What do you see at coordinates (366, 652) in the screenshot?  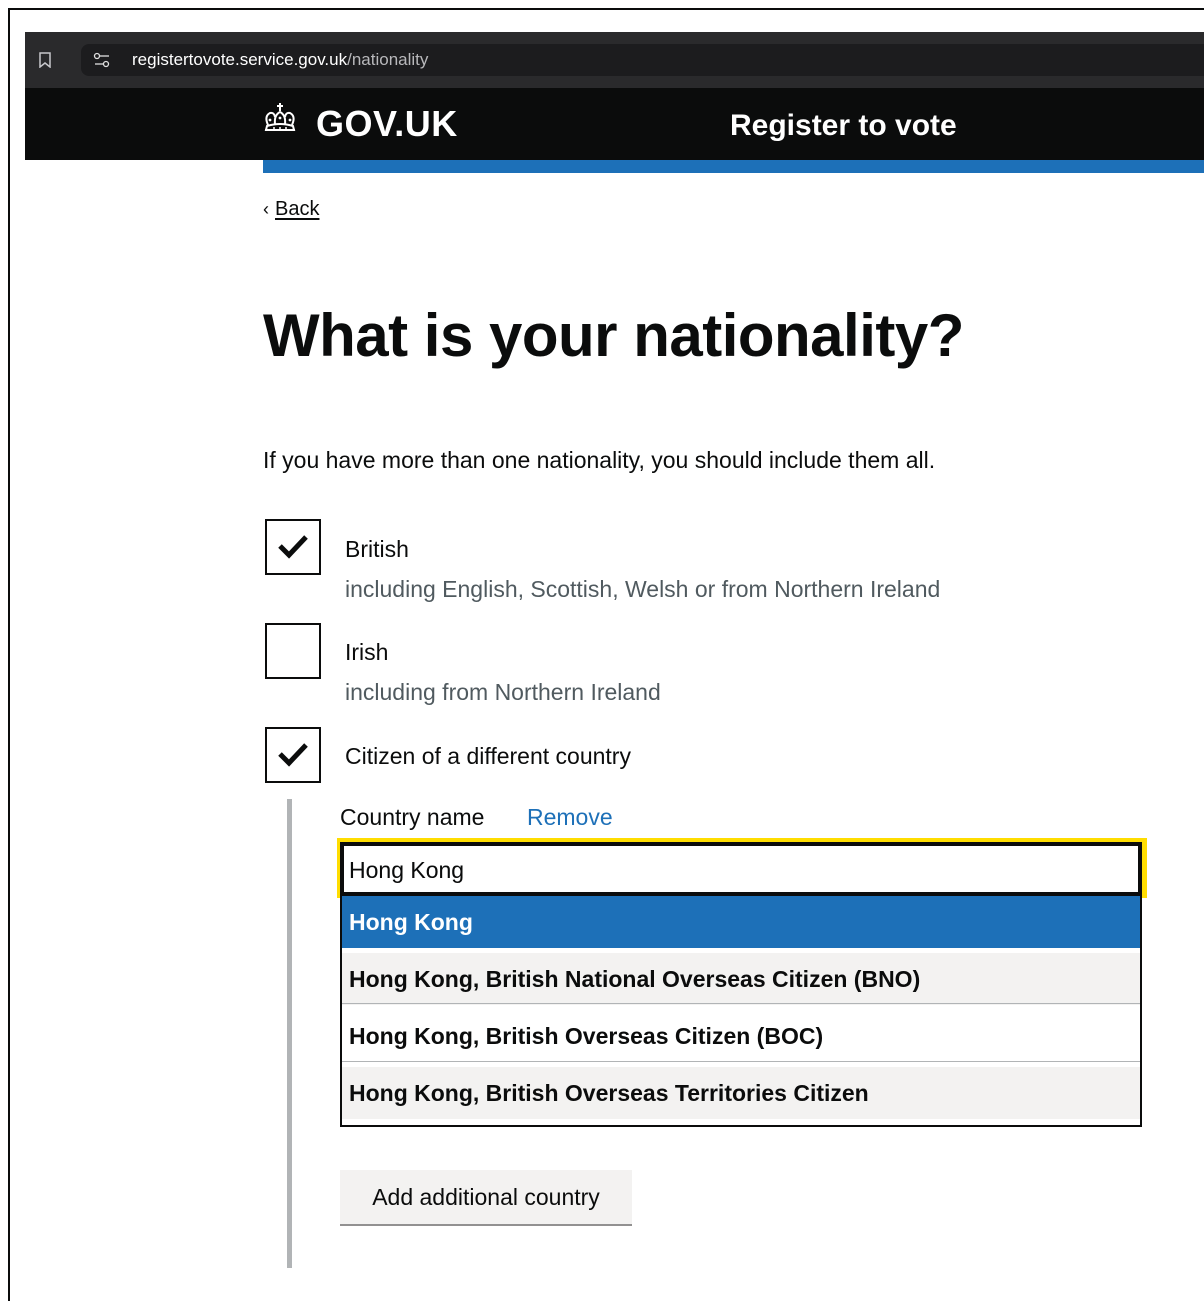 I see `checkbox-label-irish: Irish` at bounding box center [366, 652].